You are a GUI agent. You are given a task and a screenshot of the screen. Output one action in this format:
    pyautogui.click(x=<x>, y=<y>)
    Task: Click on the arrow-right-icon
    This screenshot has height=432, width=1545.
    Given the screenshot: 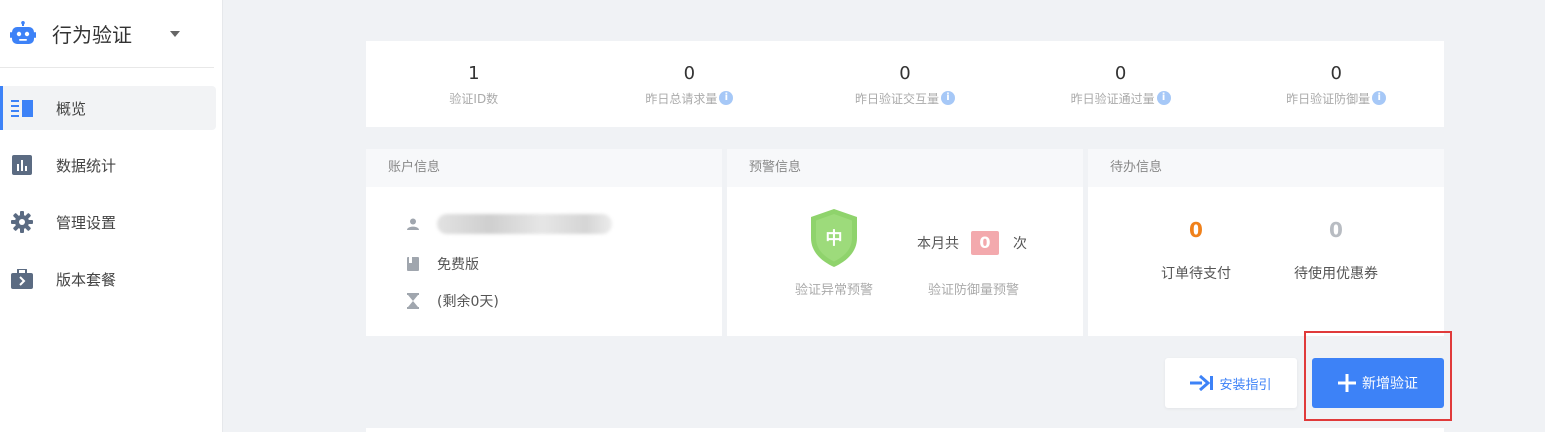 What is the action you would take?
    pyautogui.click(x=1202, y=383)
    